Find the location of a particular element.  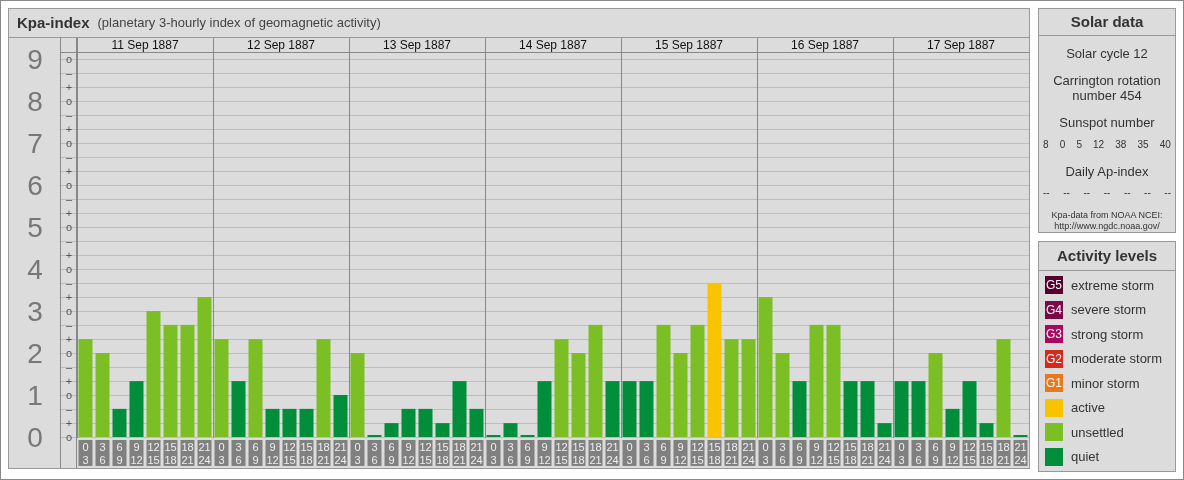

sunspot-value: 5 is located at coordinates (1079, 144).